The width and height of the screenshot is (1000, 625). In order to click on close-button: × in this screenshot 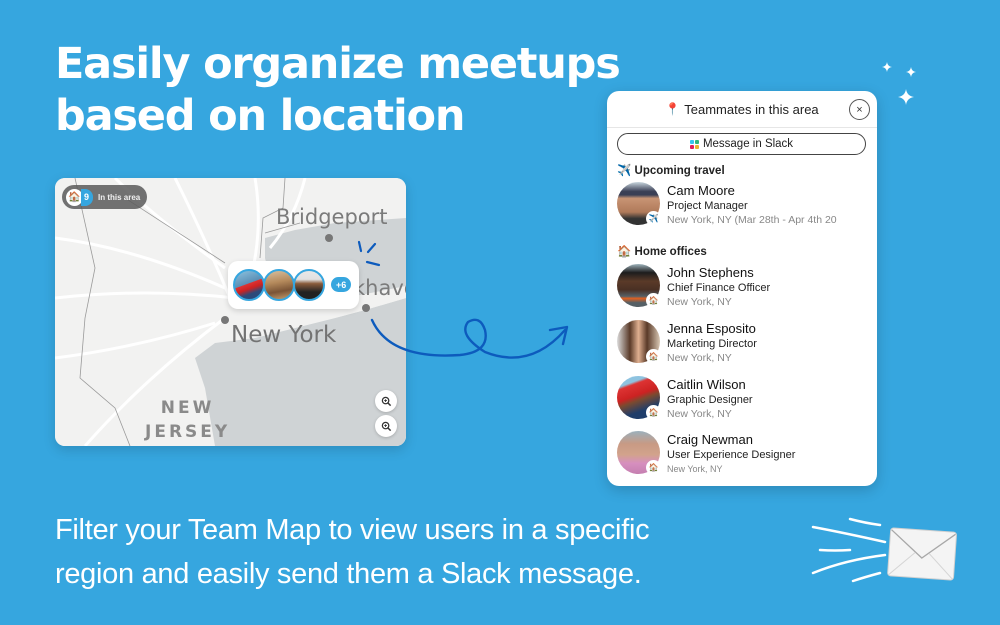, I will do `click(859, 109)`.